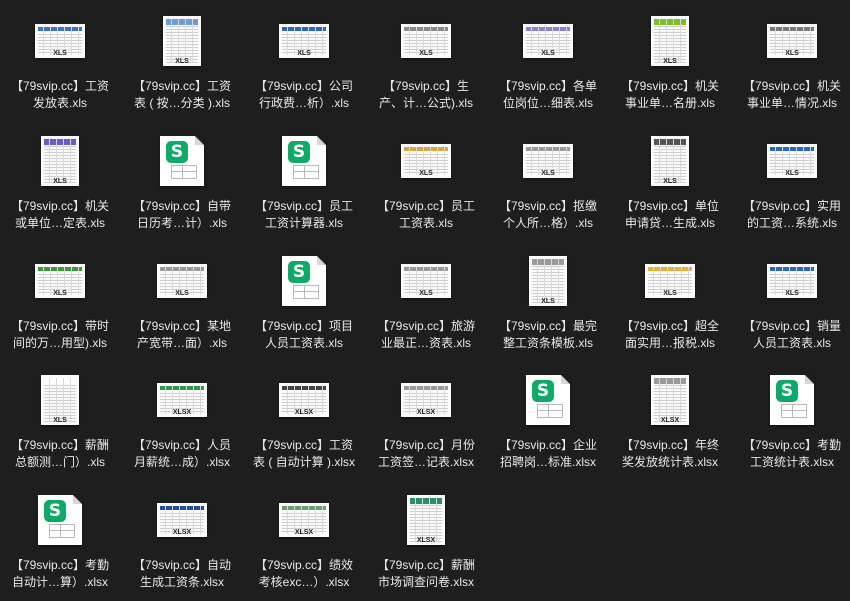  Describe the element at coordinates (60, 64) in the screenshot. I see `file-item: XLS 【79svip.cc】工资 发放表.xls` at that location.